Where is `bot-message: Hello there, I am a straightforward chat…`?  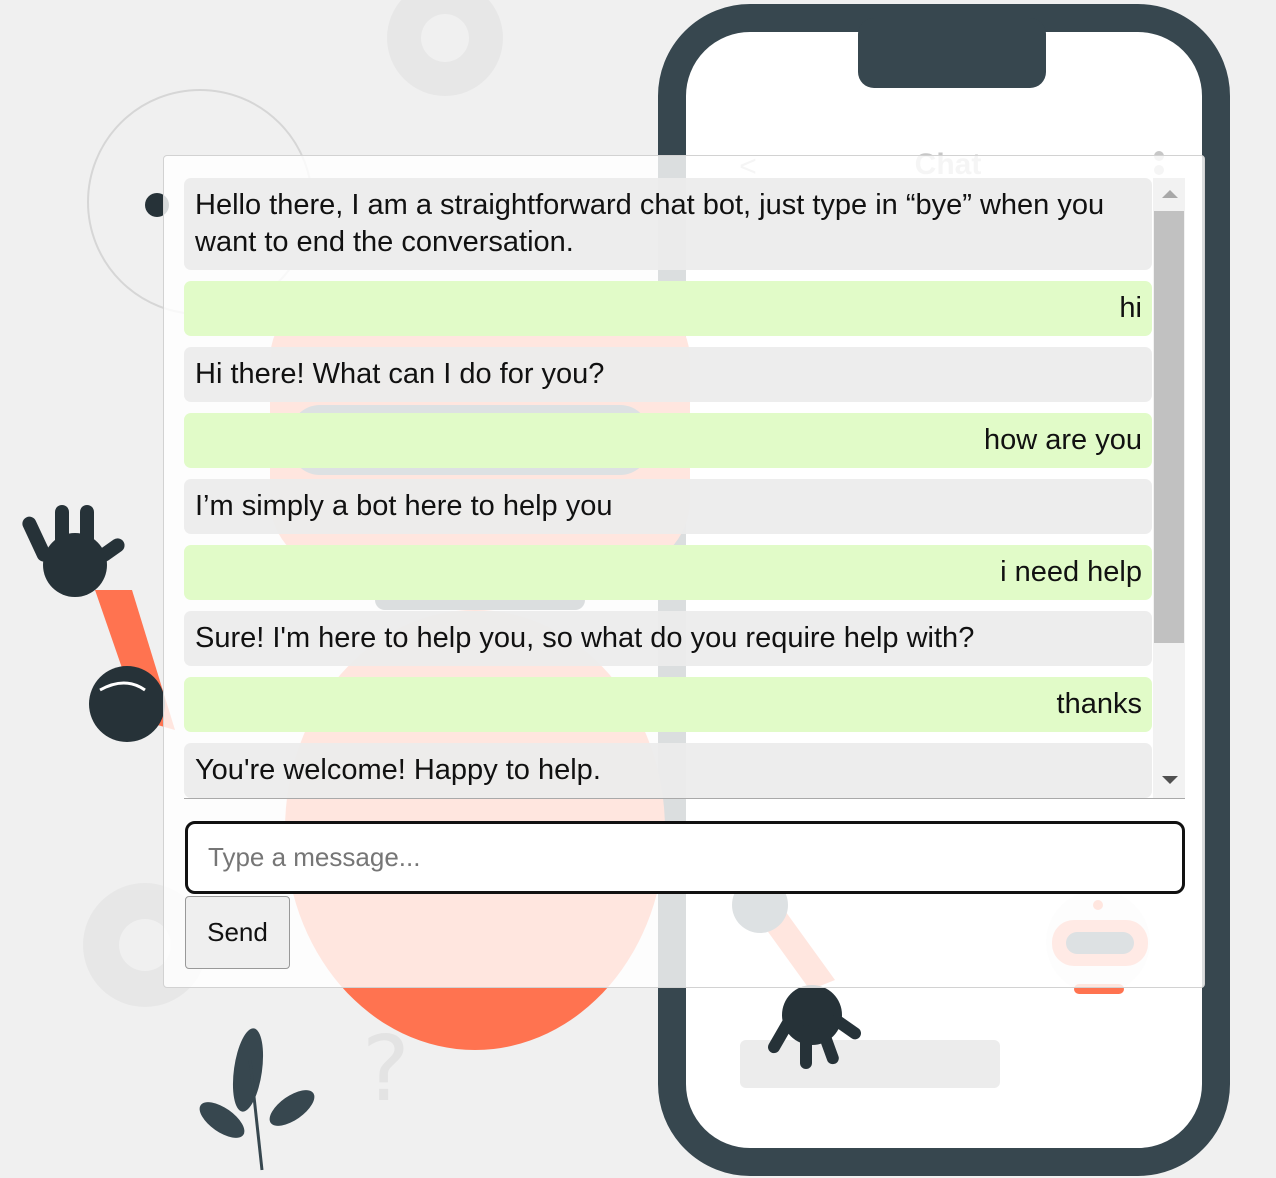
bot-message: Hello there, I am a straightforward chat… is located at coordinates (668, 224).